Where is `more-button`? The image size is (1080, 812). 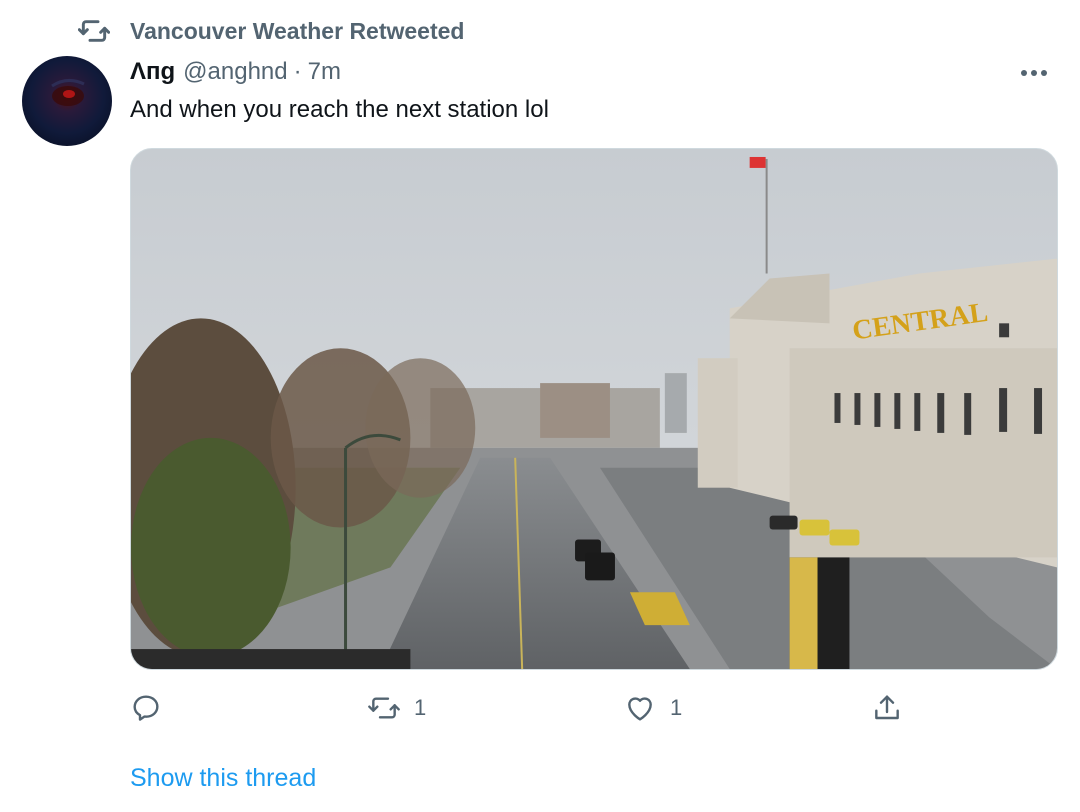 more-button is located at coordinates (1034, 73).